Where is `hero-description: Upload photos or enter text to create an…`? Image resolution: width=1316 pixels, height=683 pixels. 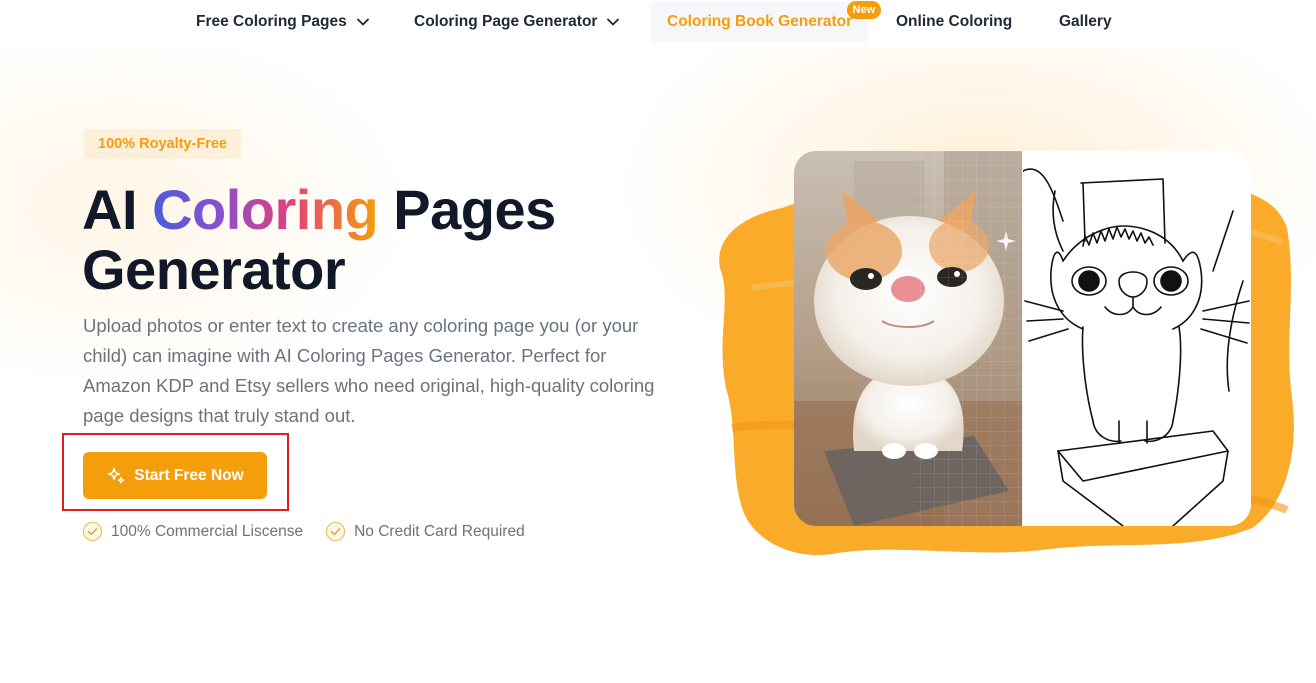
hero-description: Upload photos or enter text to create an… is located at coordinates (369, 370).